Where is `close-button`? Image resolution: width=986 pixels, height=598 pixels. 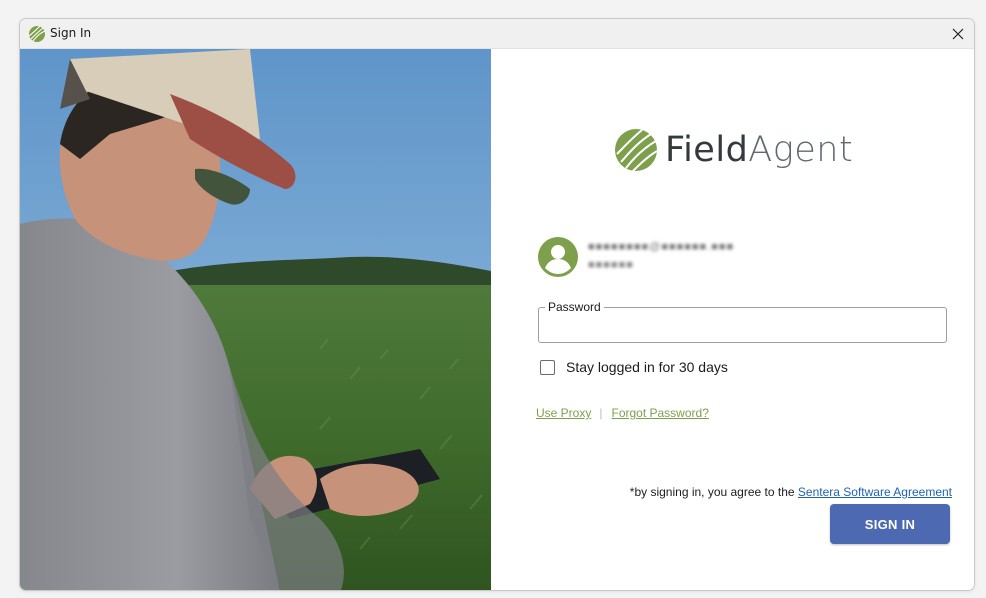
close-button is located at coordinates (958, 34).